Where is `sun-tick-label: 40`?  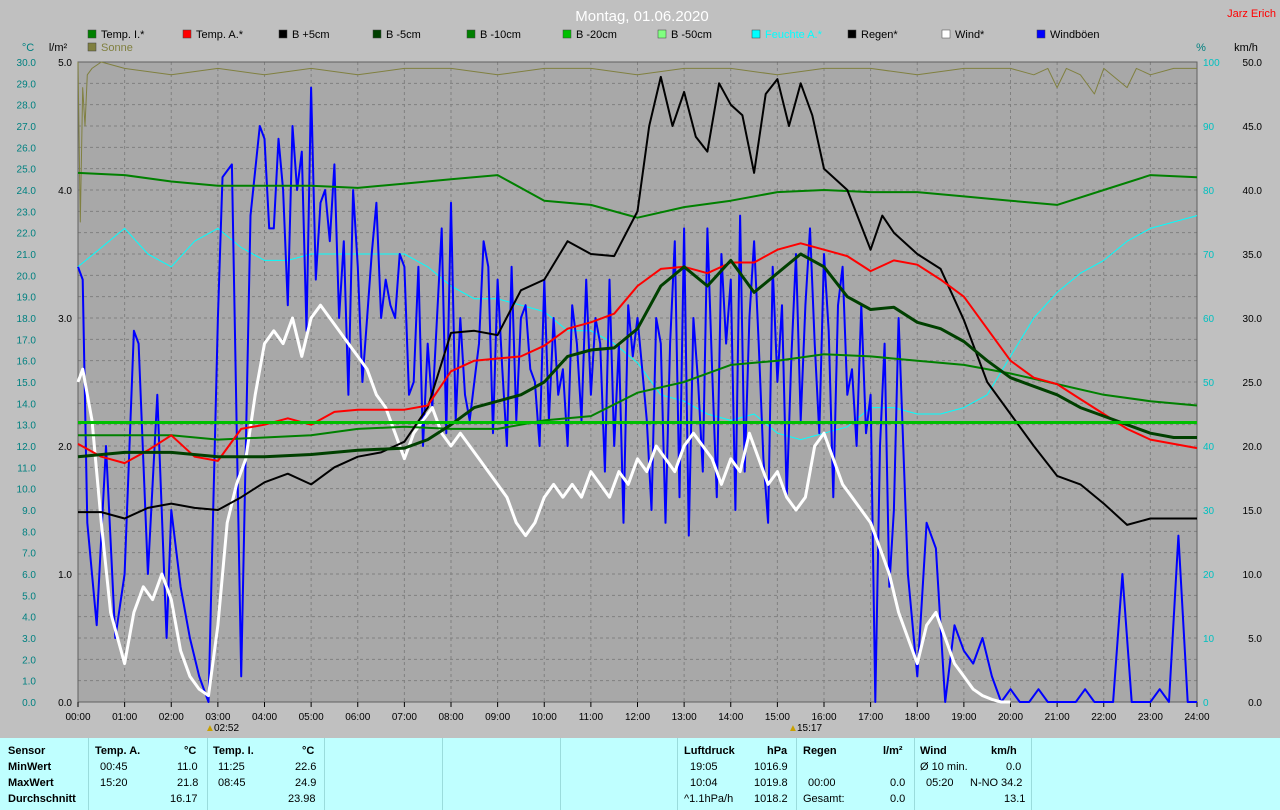
sun-tick-label: 40 is located at coordinates (1209, 447).